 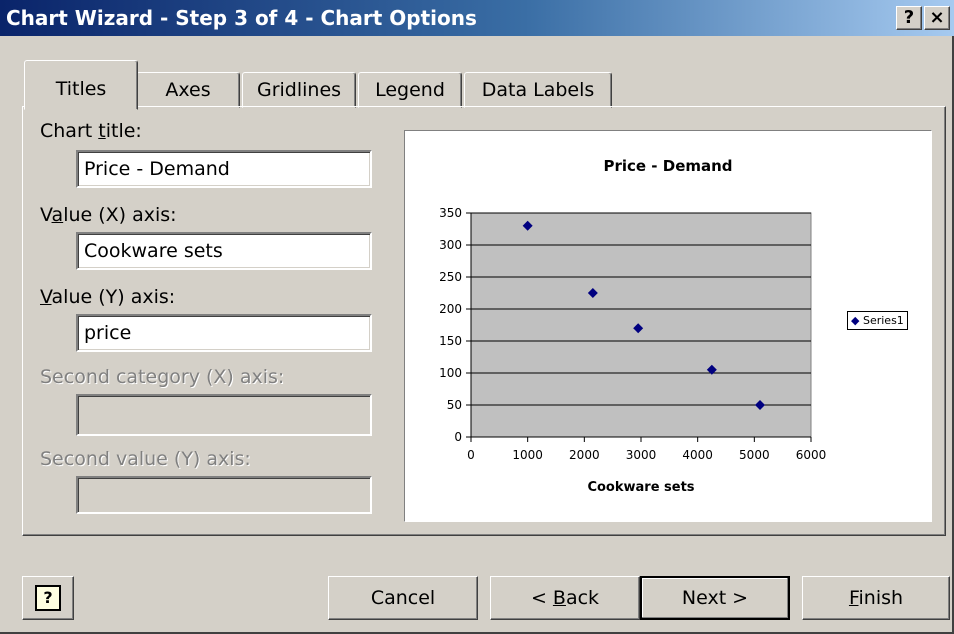 What do you see at coordinates (450, 245) in the screenshot?
I see `y-tick-label: 300` at bounding box center [450, 245].